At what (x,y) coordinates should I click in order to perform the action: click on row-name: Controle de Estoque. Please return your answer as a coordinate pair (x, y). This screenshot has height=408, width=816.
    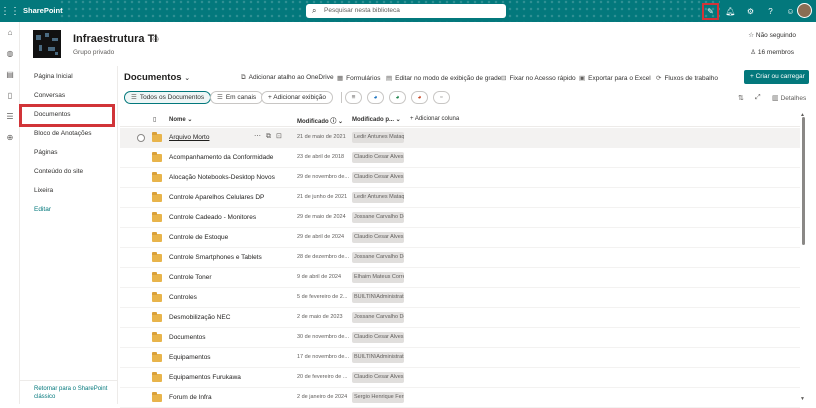
    Looking at the image, I should click on (198, 237).